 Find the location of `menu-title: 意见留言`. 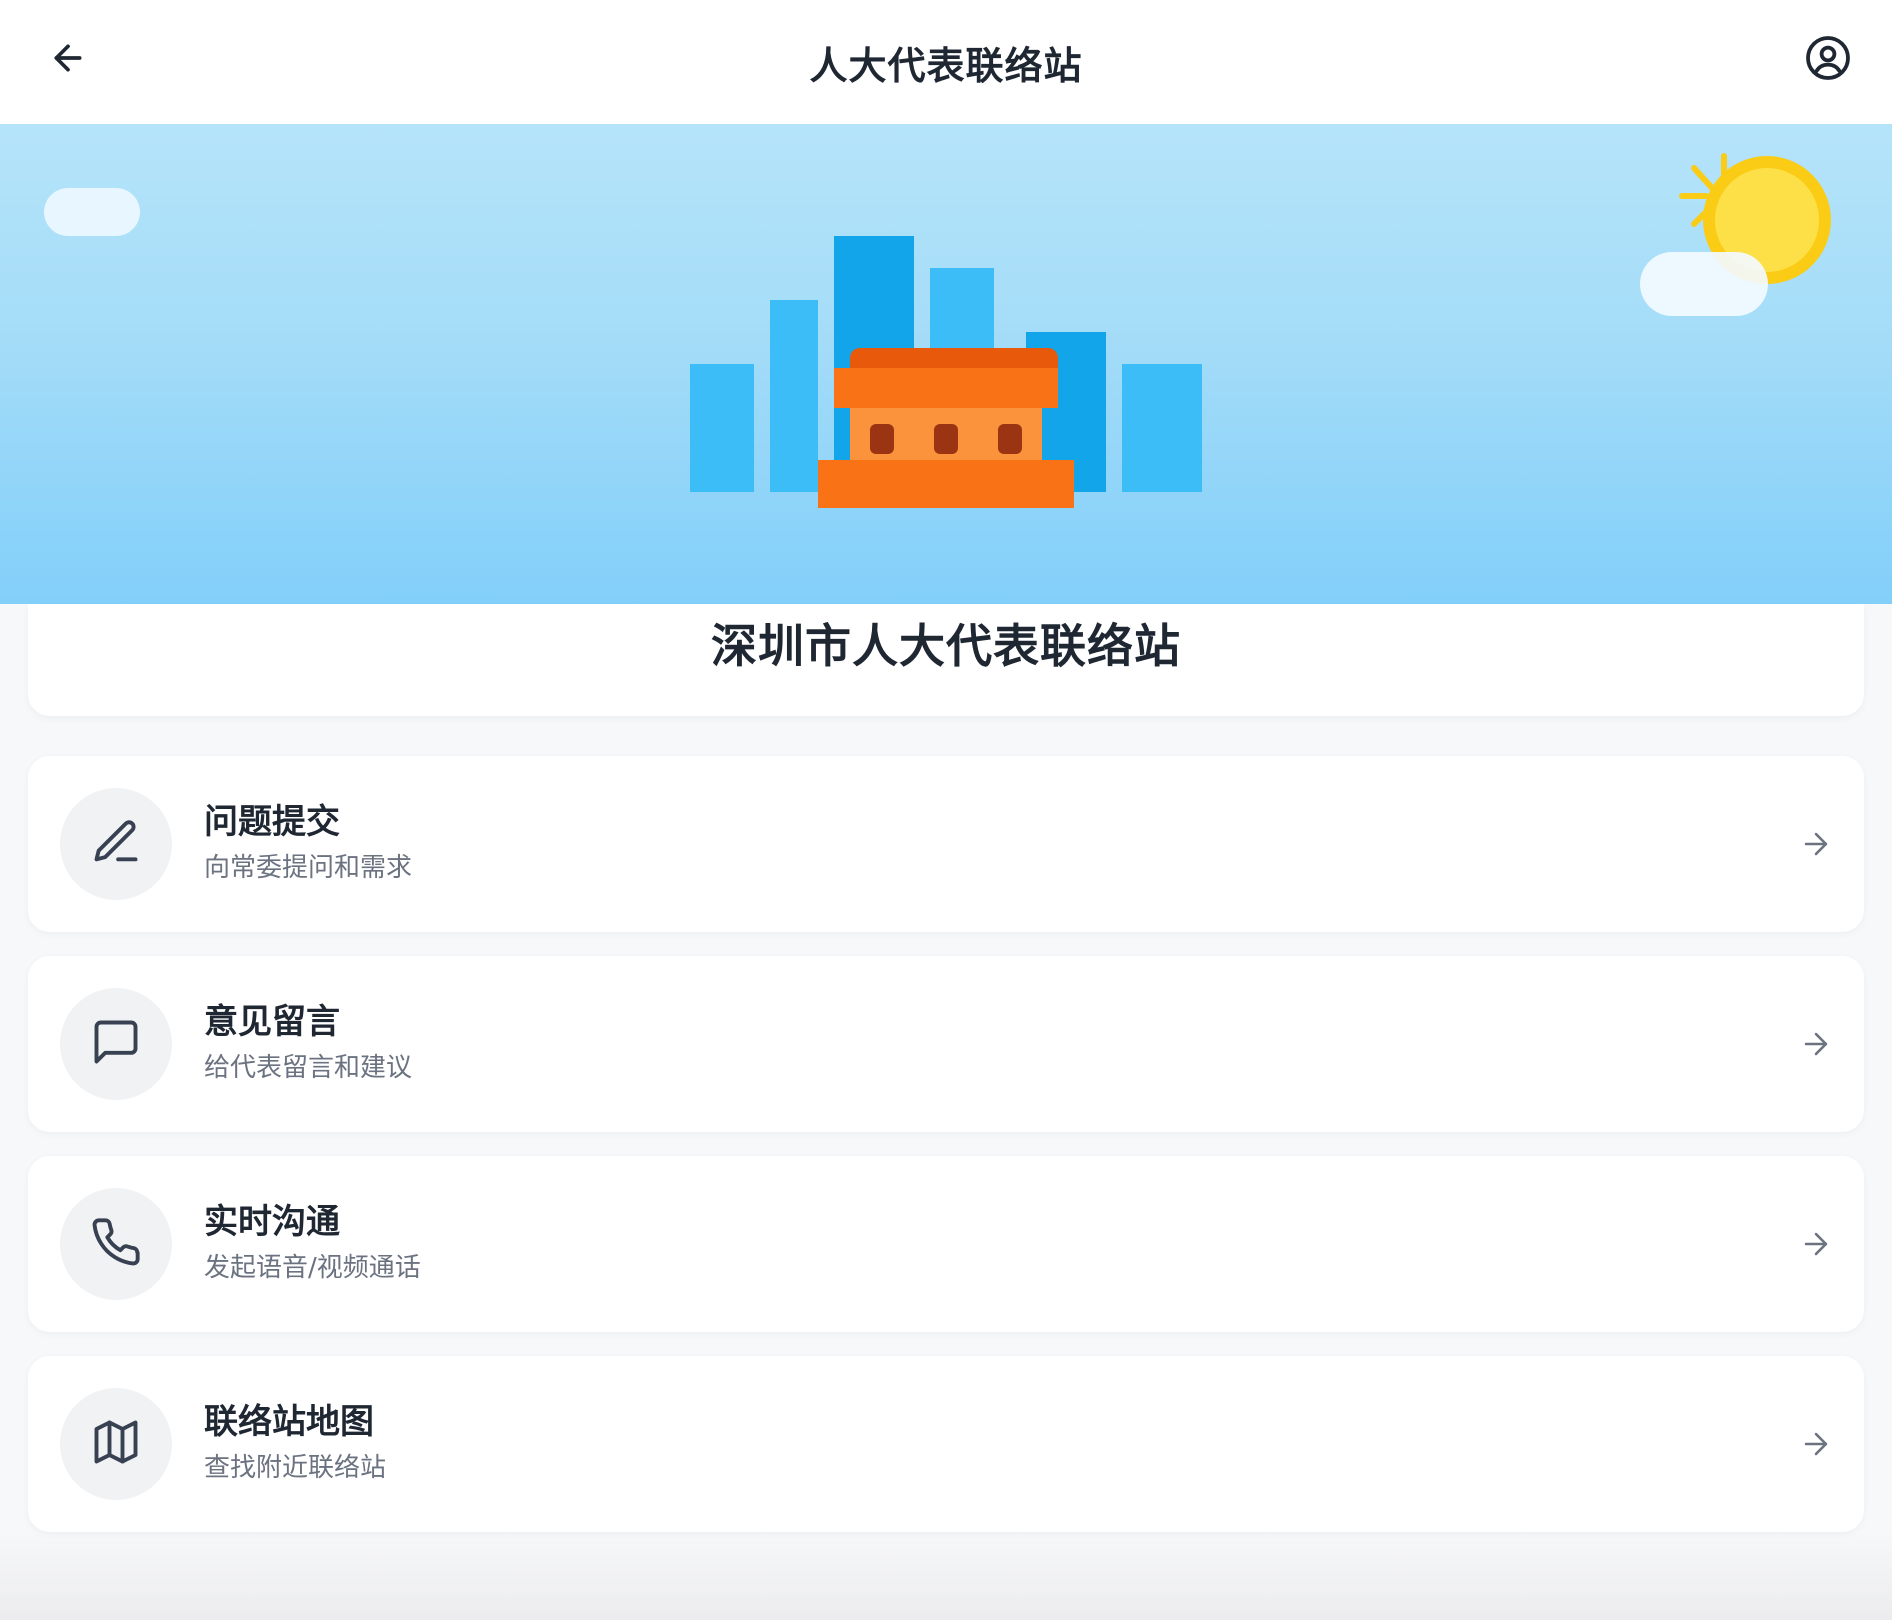

menu-title: 意见留言 is located at coordinates (272, 1022).